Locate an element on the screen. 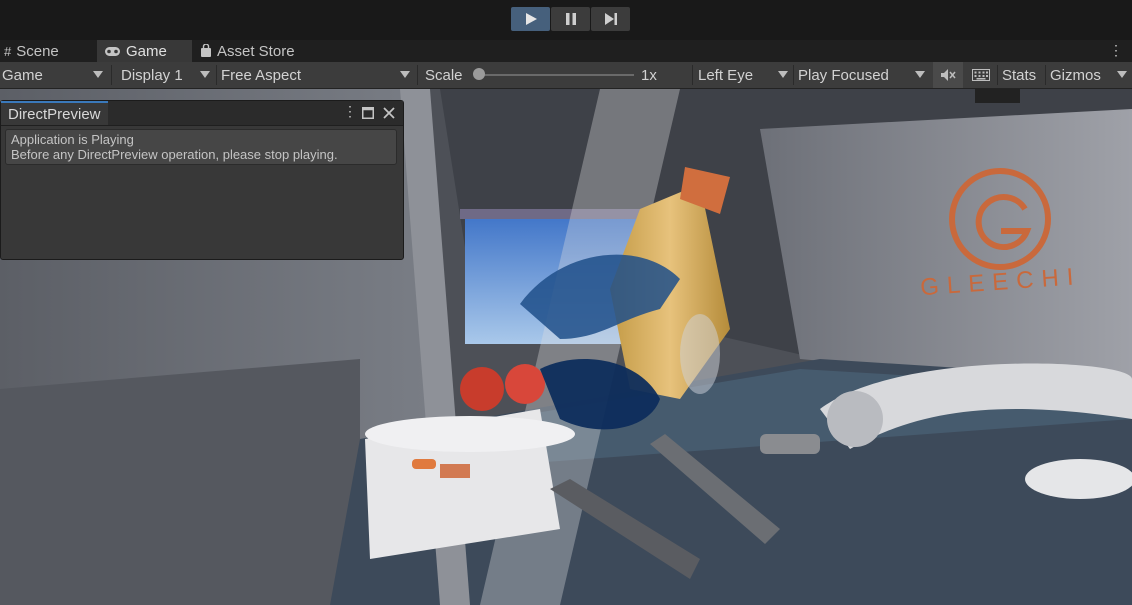 This screenshot has height=605, width=1132. play-toolbar is located at coordinates (566, 20).